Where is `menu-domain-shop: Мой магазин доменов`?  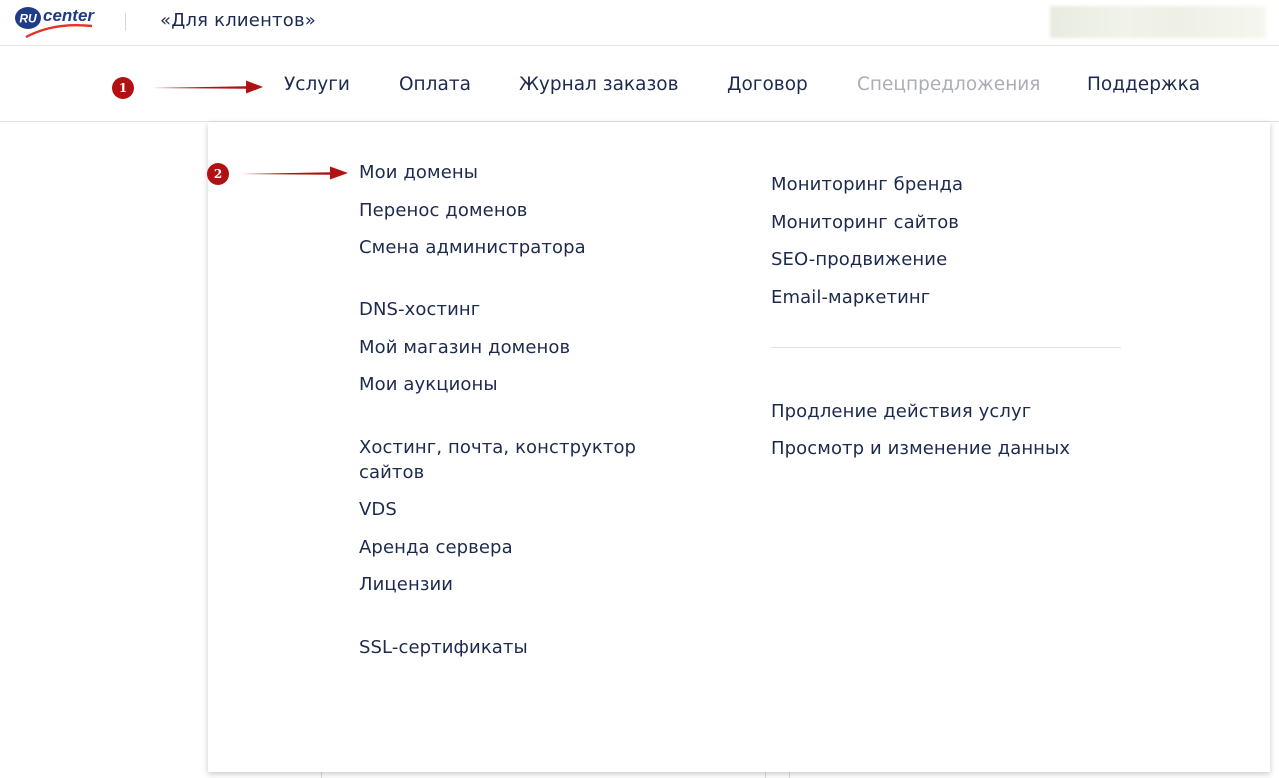
menu-domain-shop: Мой магазин доменов is located at coordinates (464, 347).